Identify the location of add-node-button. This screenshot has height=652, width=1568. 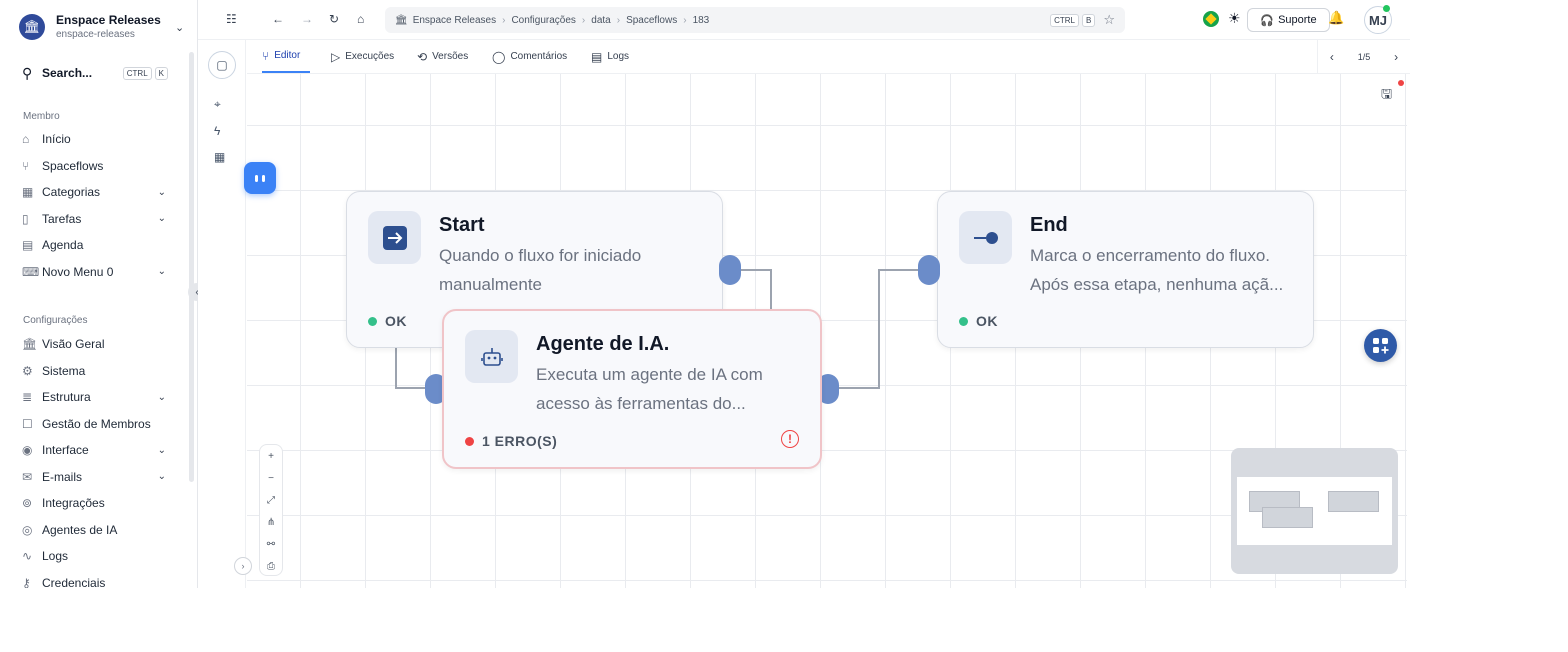
(1380, 345).